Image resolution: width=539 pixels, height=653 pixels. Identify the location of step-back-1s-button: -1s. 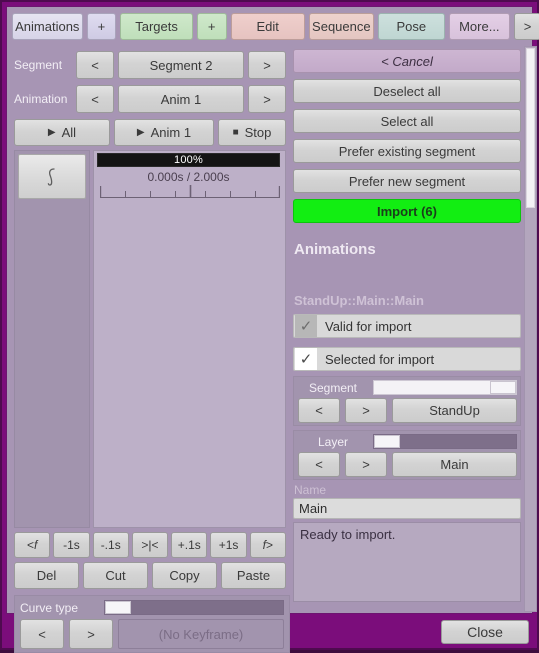
(71, 545).